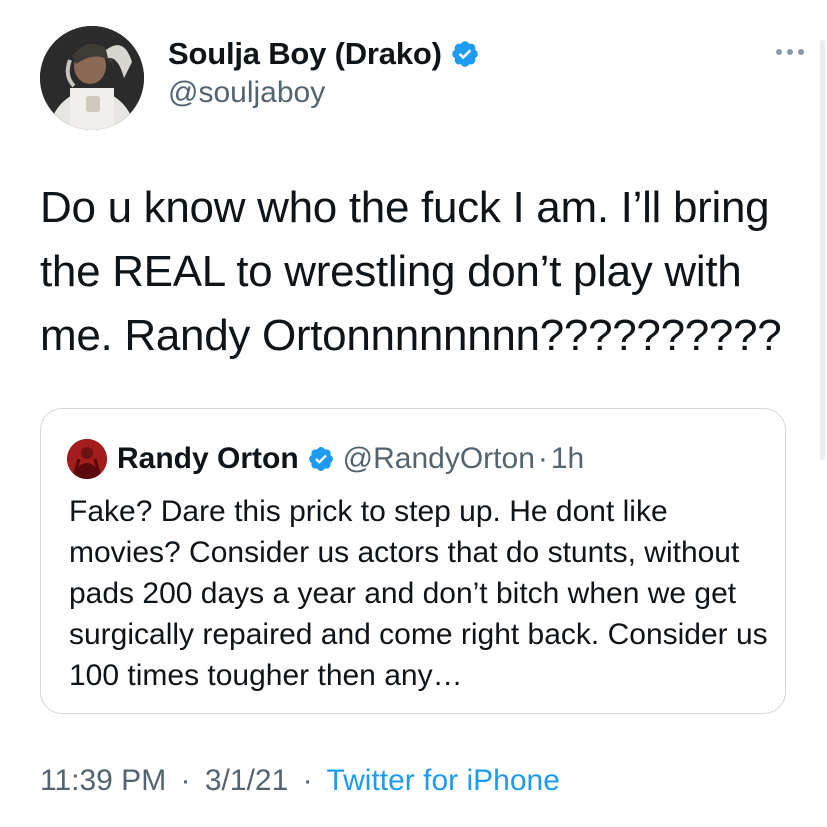 Image resolution: width=827 pixels, height=827 pixels. I want to click on author-handle: @souljaboy, so click(246, 93).